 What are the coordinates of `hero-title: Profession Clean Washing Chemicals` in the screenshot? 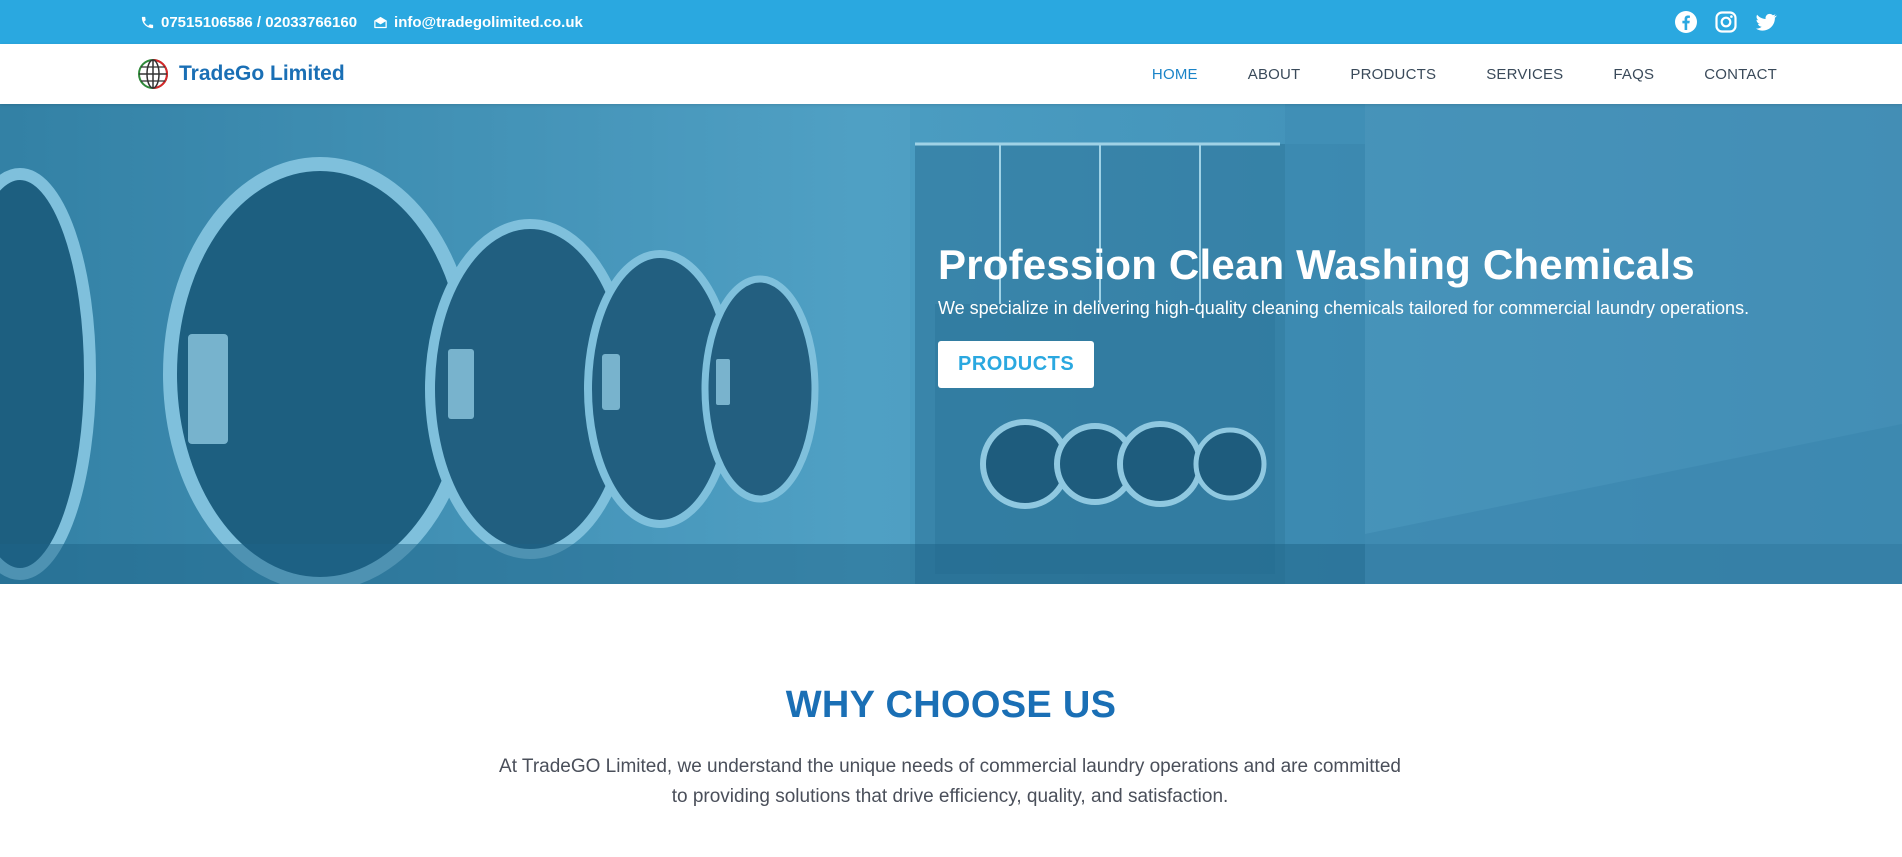 It's located at (1316, 264).